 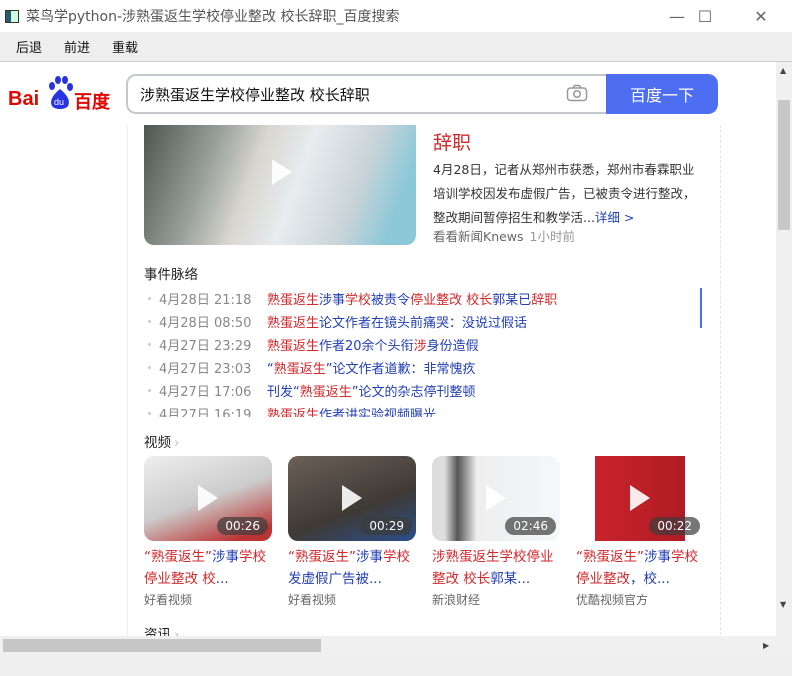 I want to click on app-icon, so click(x=12, y=16).